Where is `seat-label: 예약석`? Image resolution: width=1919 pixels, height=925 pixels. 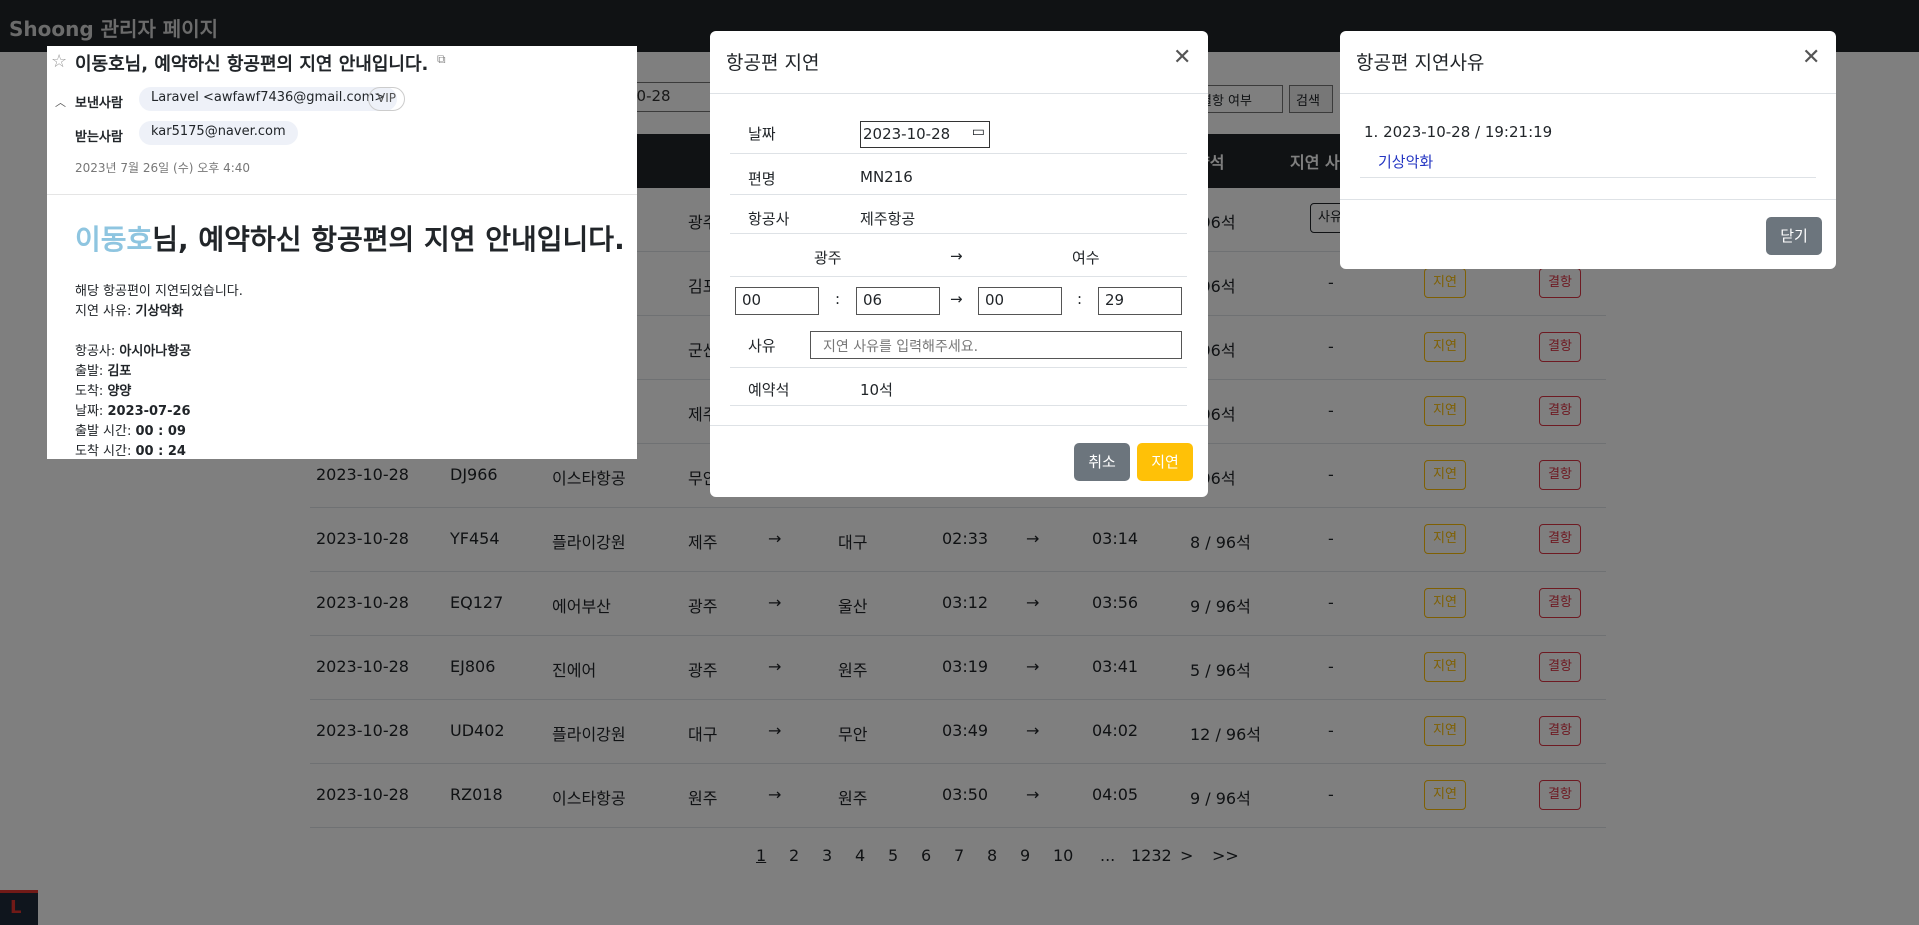 seat-label: 예약석 is located at coordinates (769, 390).